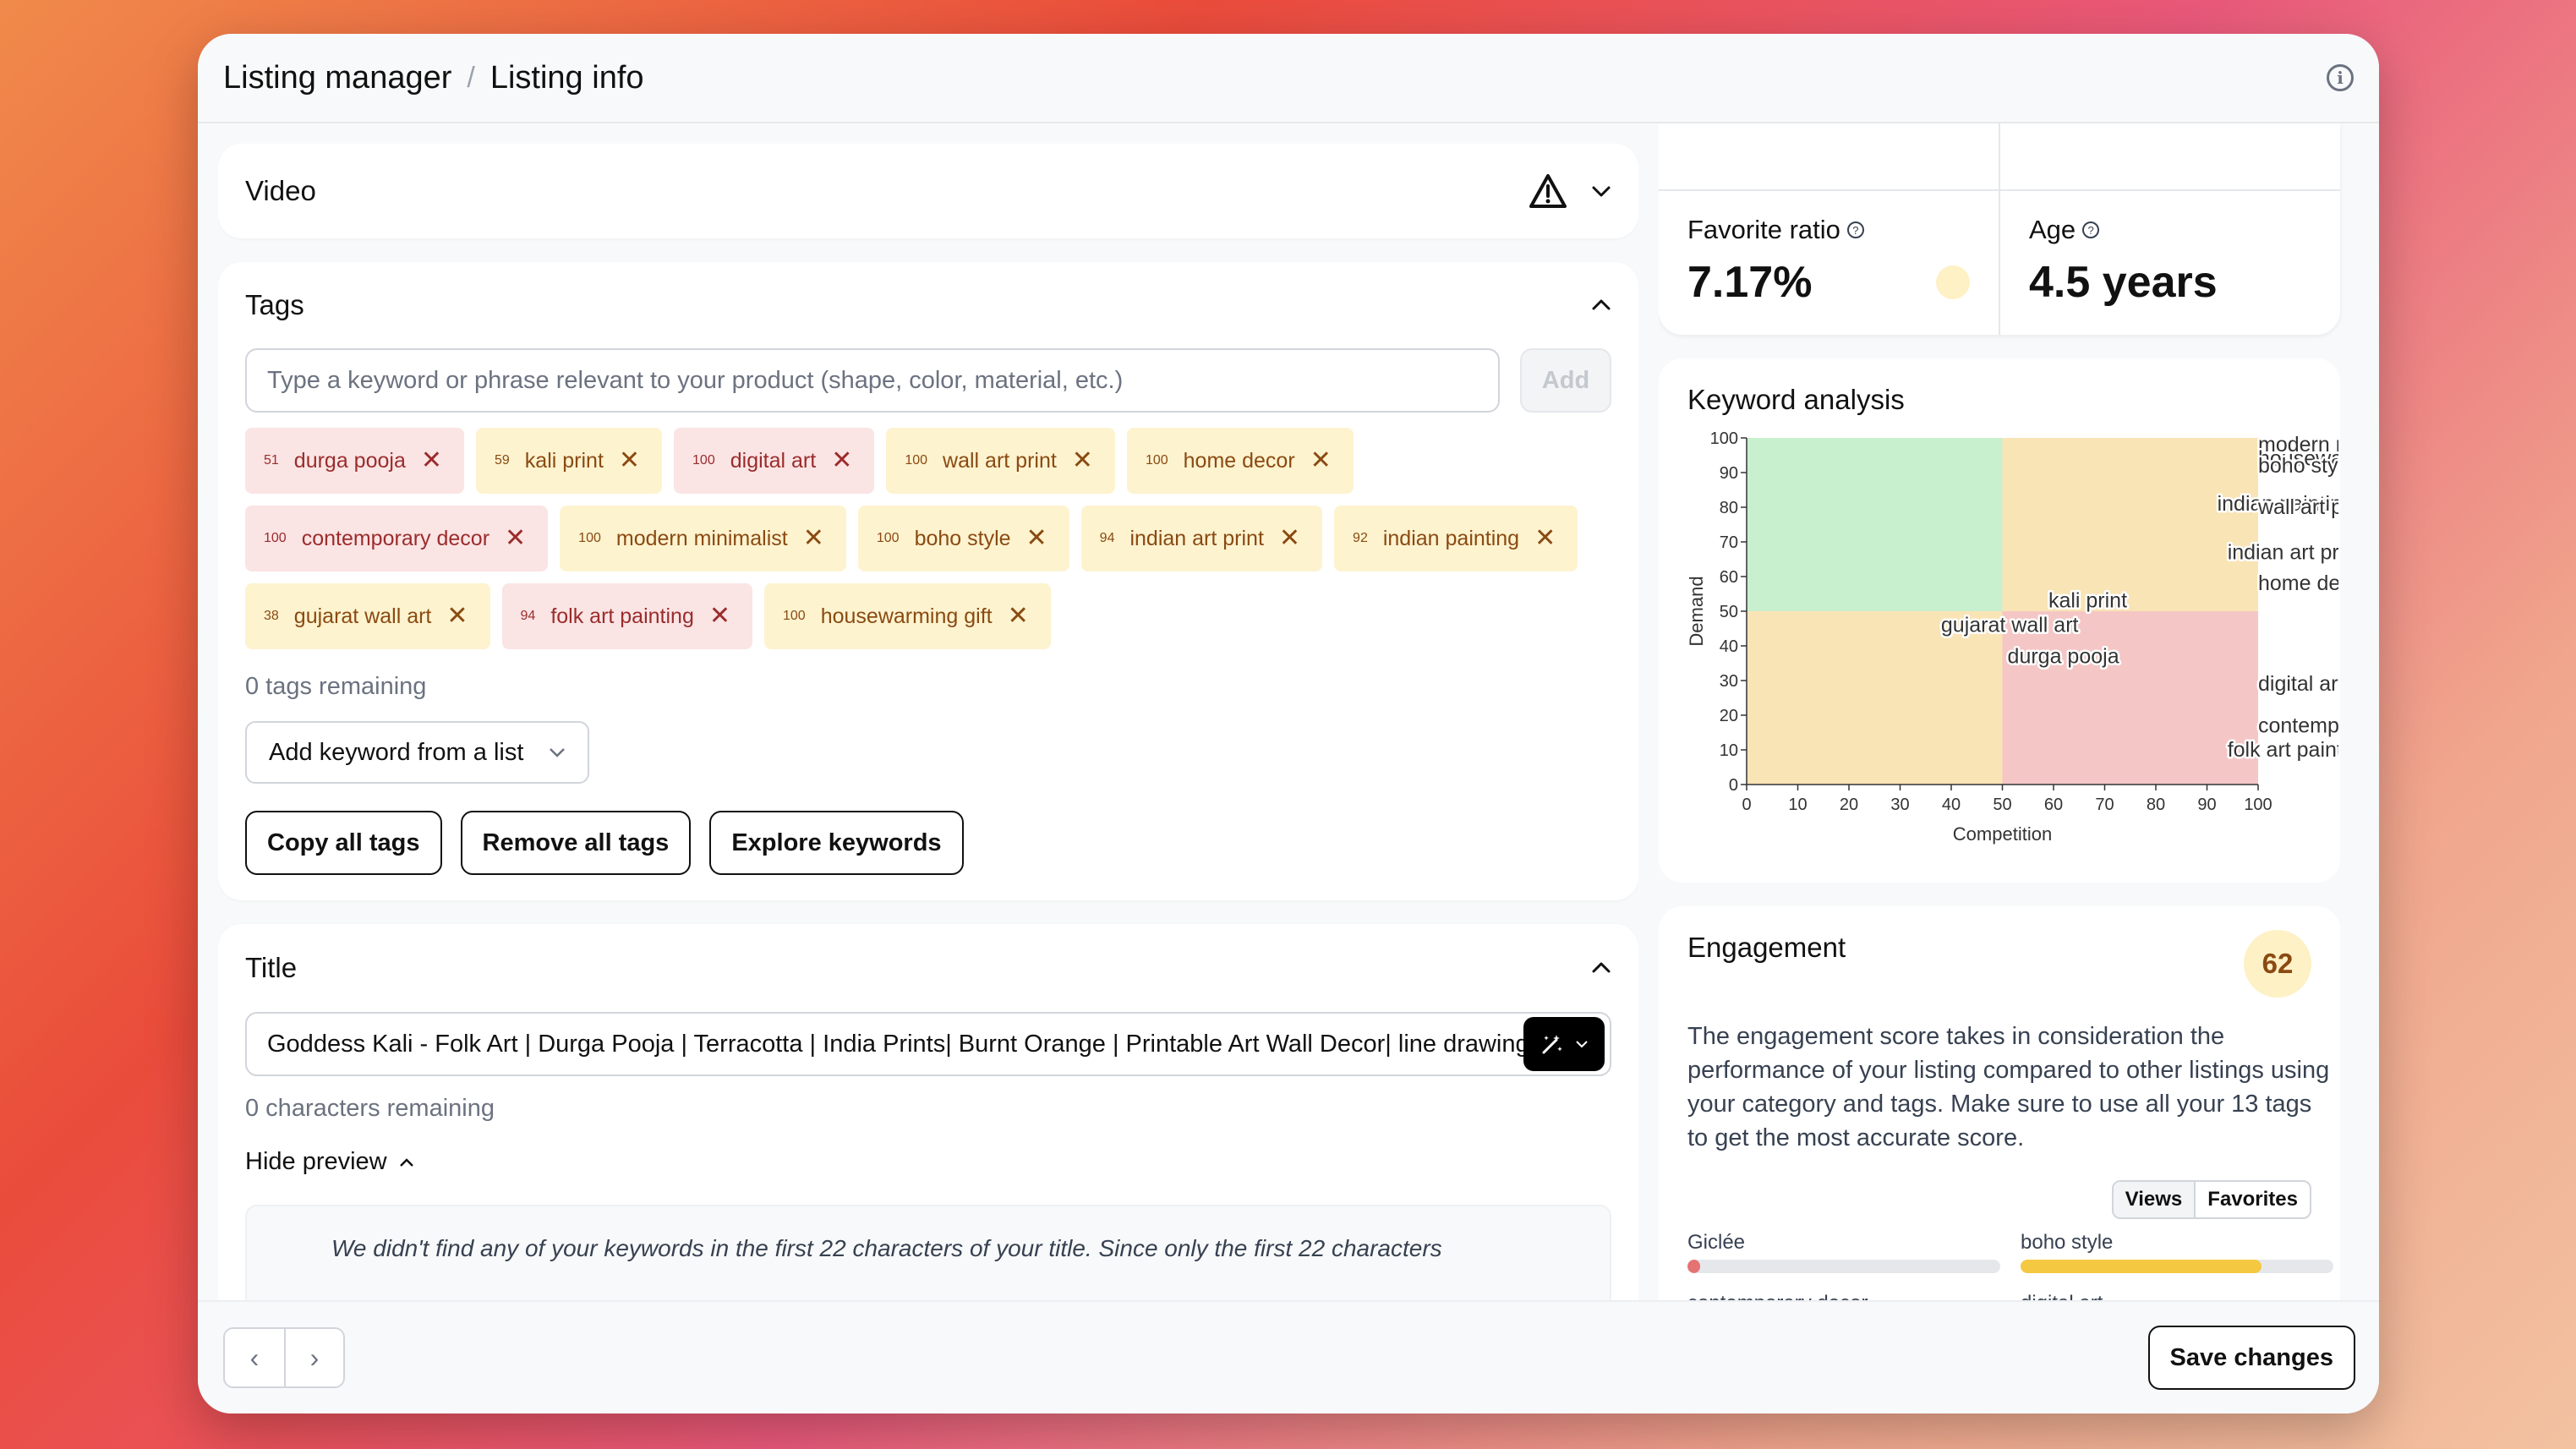  I want to click on favorite-ratio-value: 7.17%, so click(1750, 282).